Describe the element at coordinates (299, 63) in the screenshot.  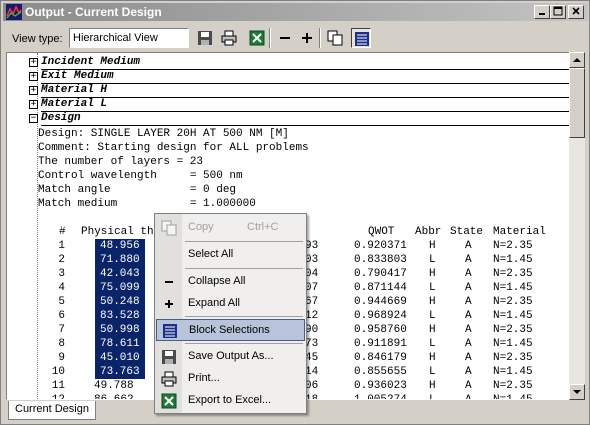
I see `section-incident-medium: + Incident Medium` at that location.